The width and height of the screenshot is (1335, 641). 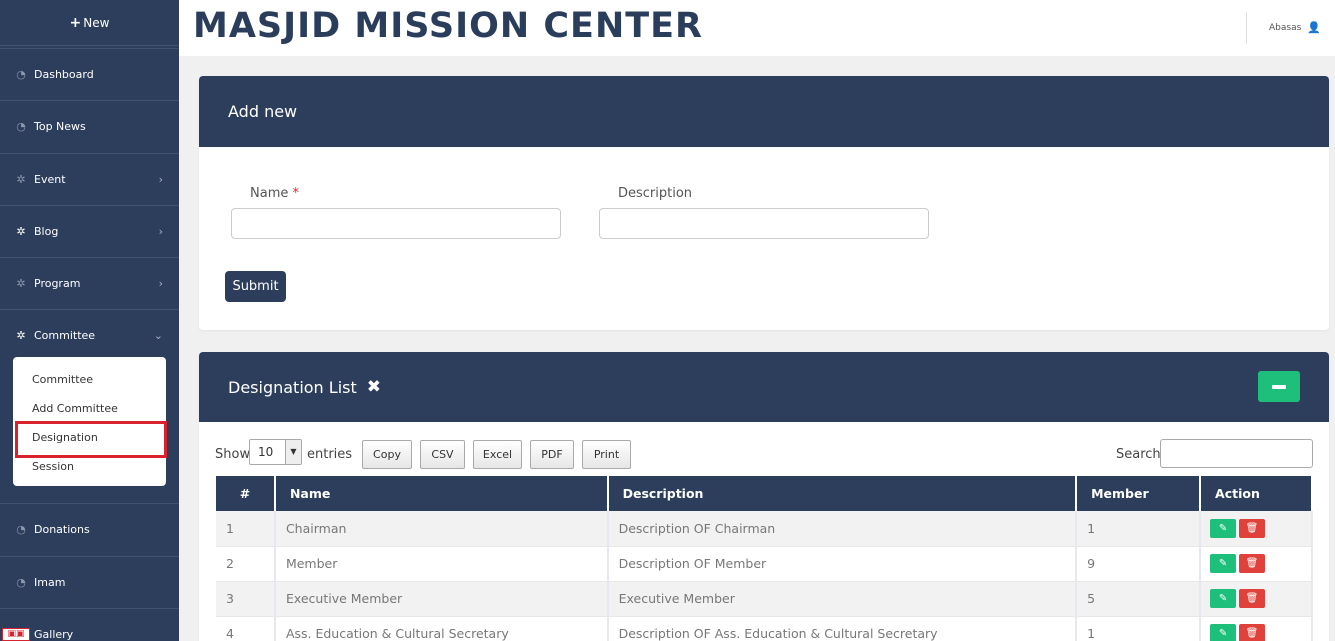 I want to click on cell-name: Member, so click(x=441, y=564).